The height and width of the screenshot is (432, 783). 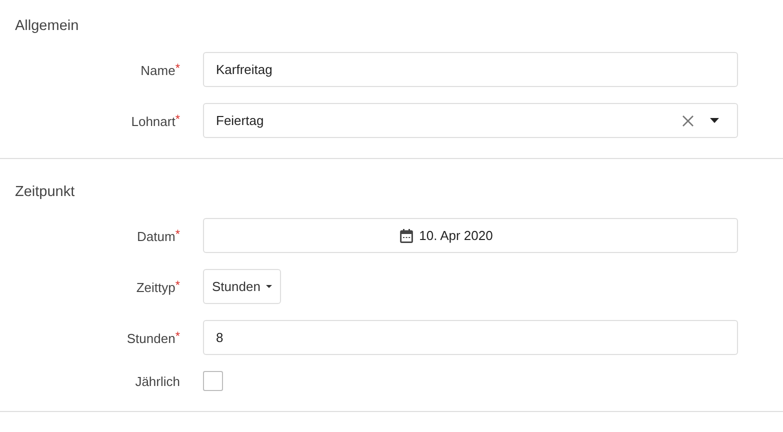 I want to click on clear-icon, so click(x=688, y=120).